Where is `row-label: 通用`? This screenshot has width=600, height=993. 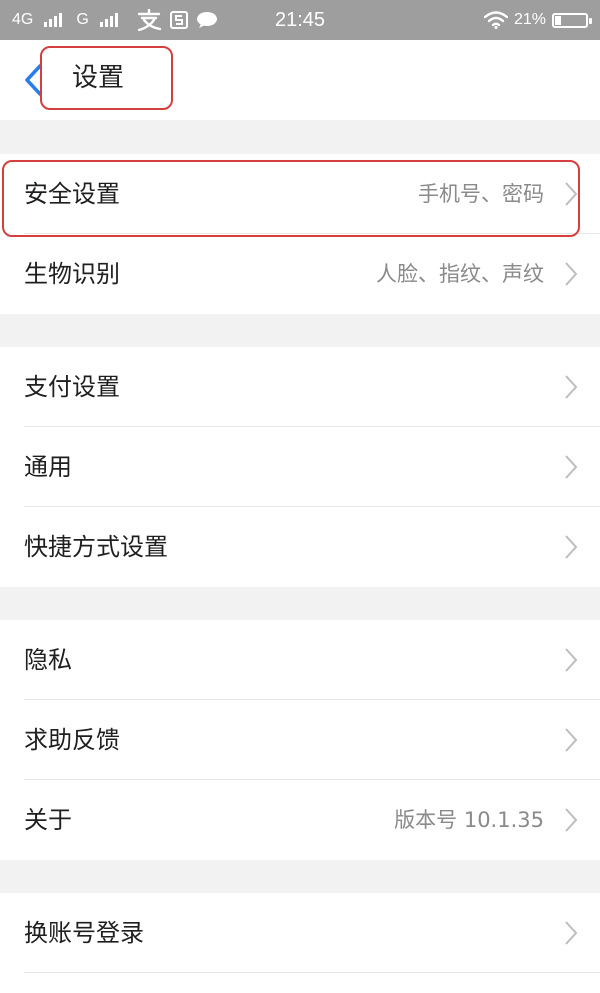 row-label: 通用 is located at coordinates (48, 467).